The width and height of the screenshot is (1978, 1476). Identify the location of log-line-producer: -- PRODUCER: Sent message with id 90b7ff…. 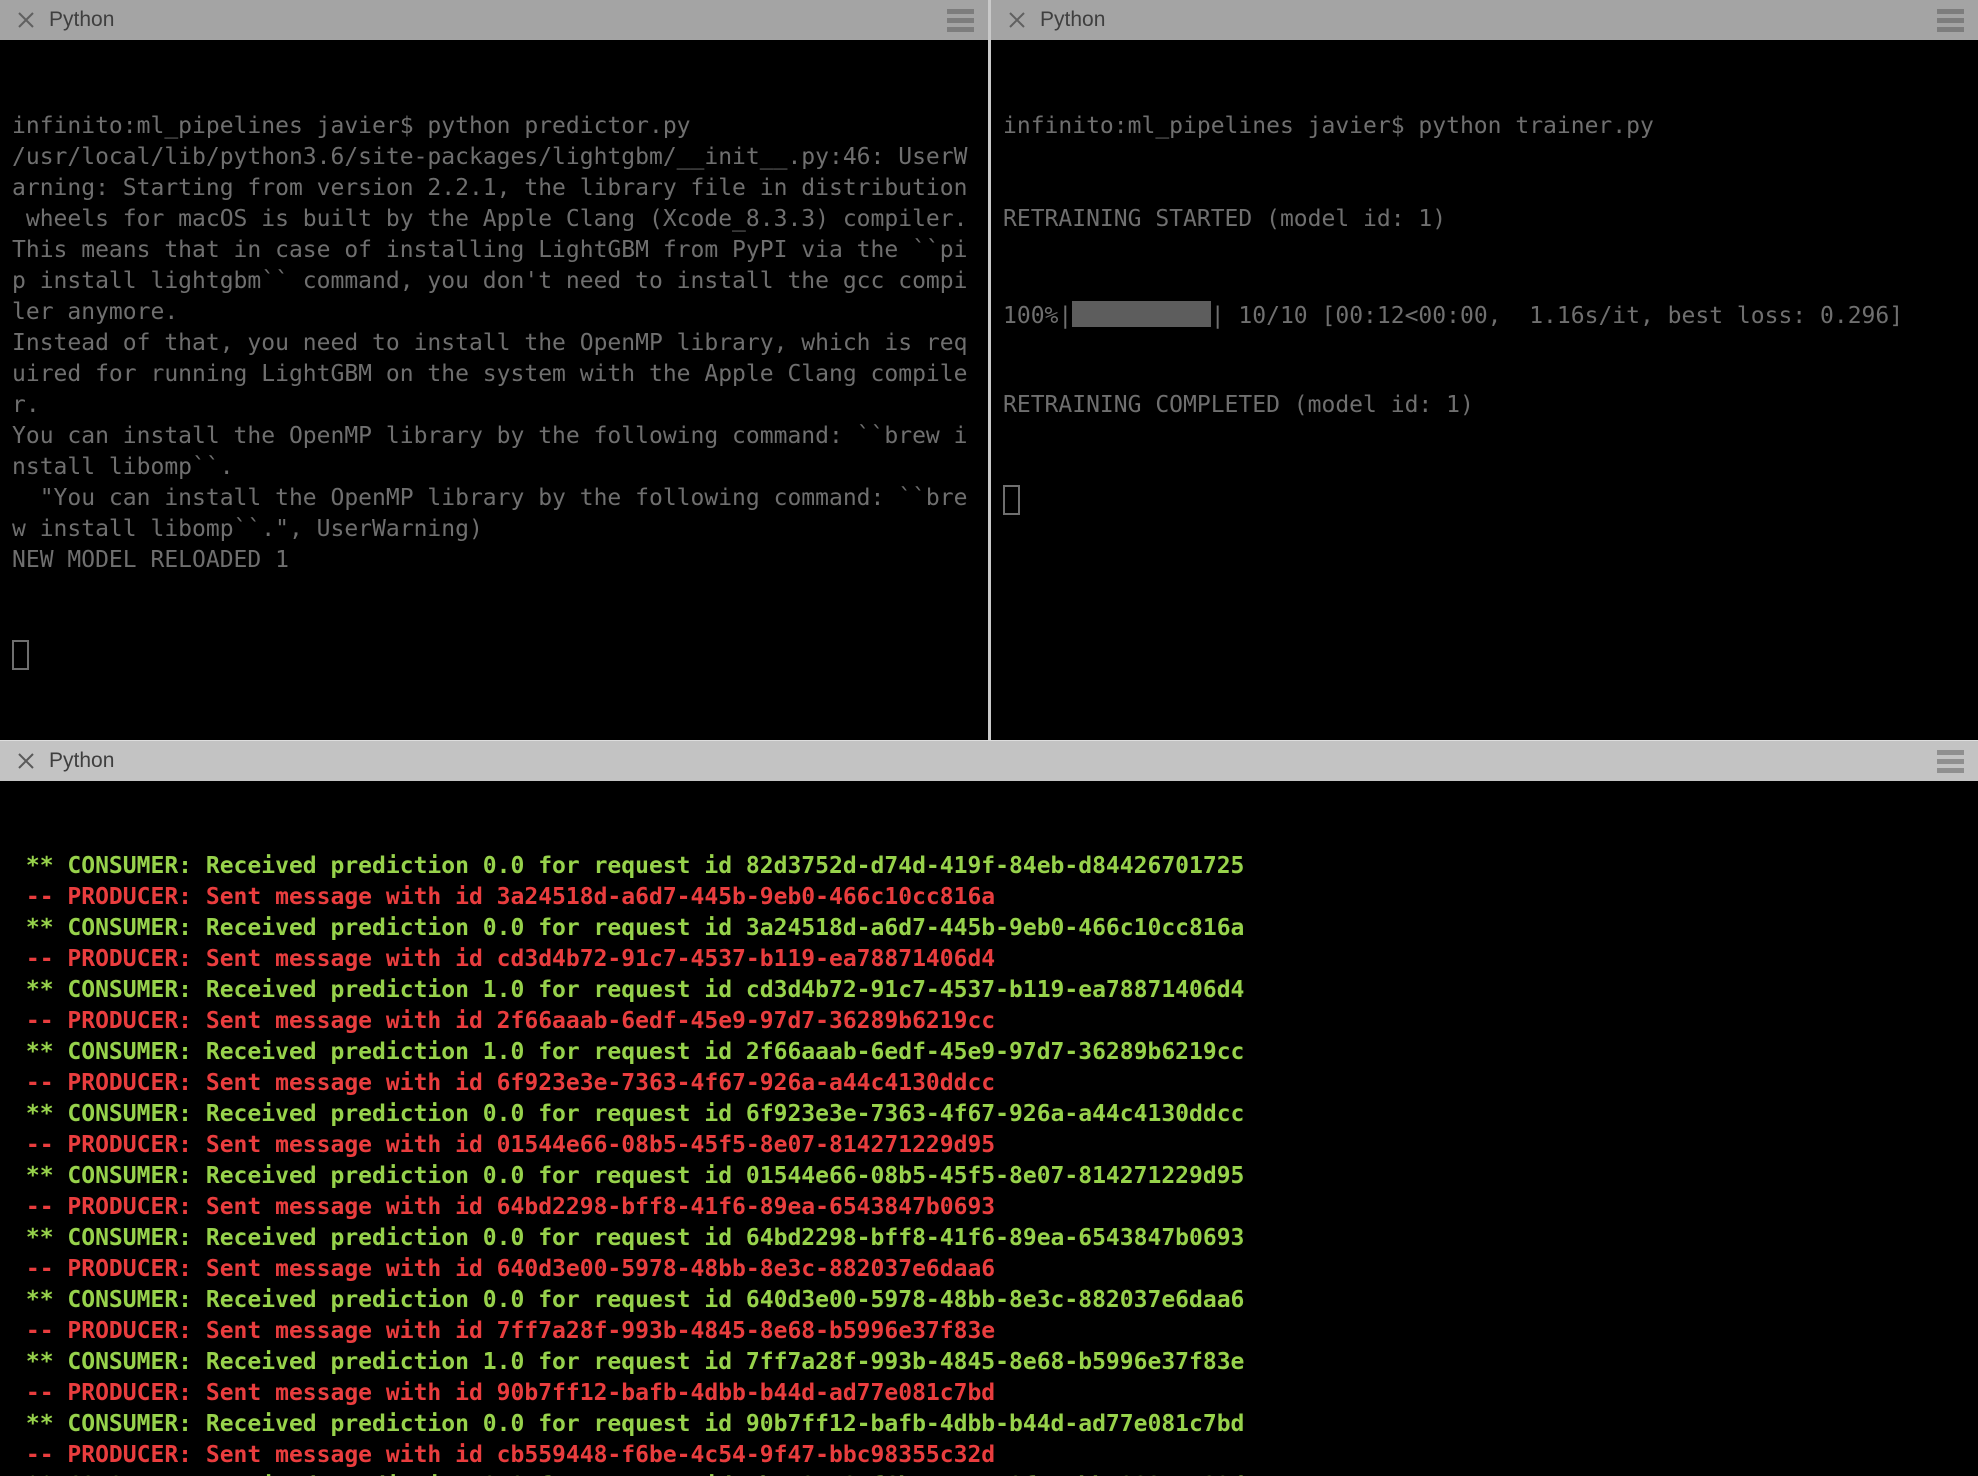
(504, 1393).